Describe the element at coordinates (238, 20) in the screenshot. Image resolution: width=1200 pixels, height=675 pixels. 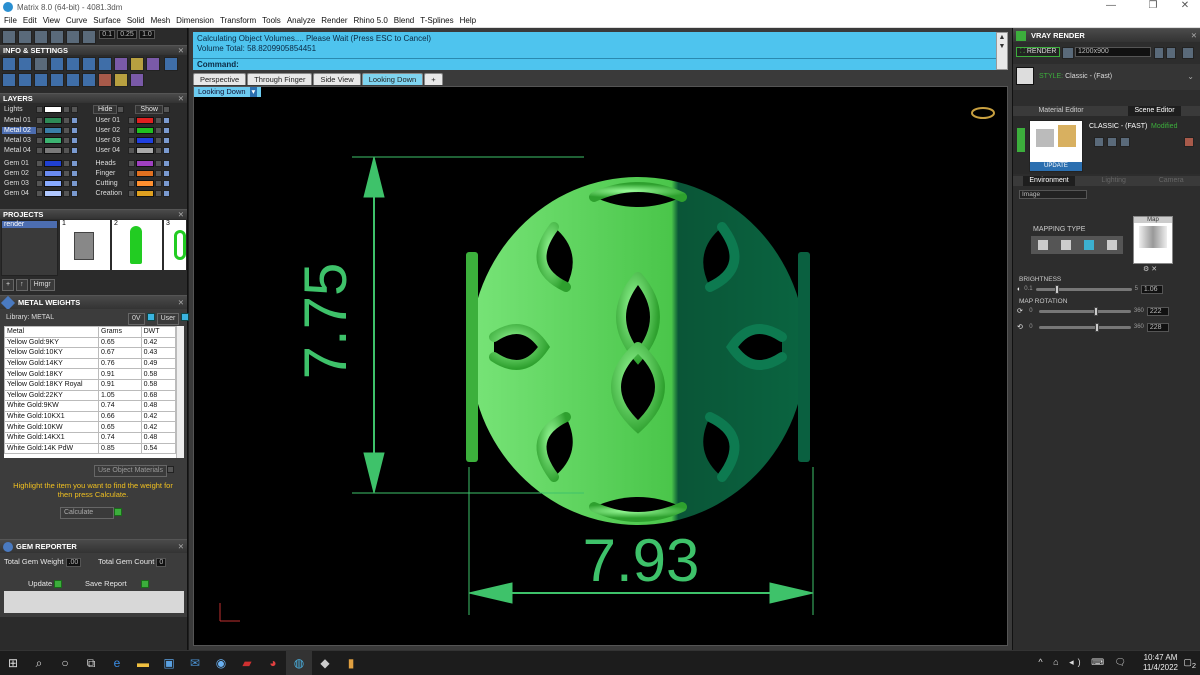
I see `menu-transform: Transform` at that location.